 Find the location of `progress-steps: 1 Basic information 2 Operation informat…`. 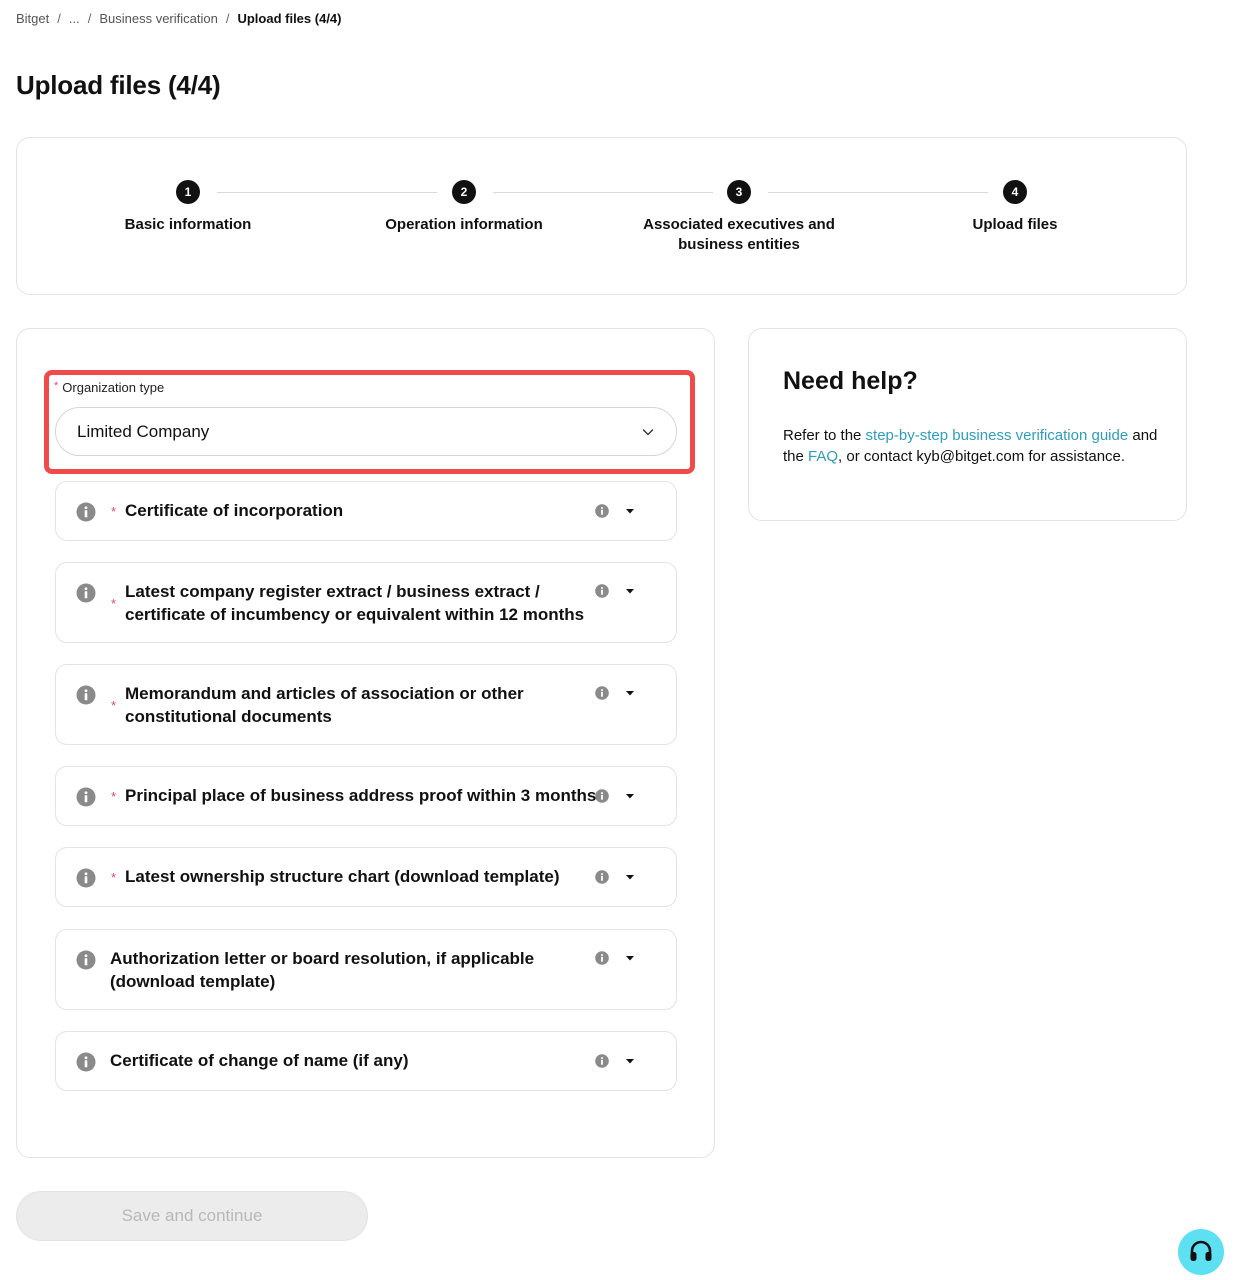

progress-steps: 1 Basic information 2 Operation informat… is located at coordinates (601, 216).